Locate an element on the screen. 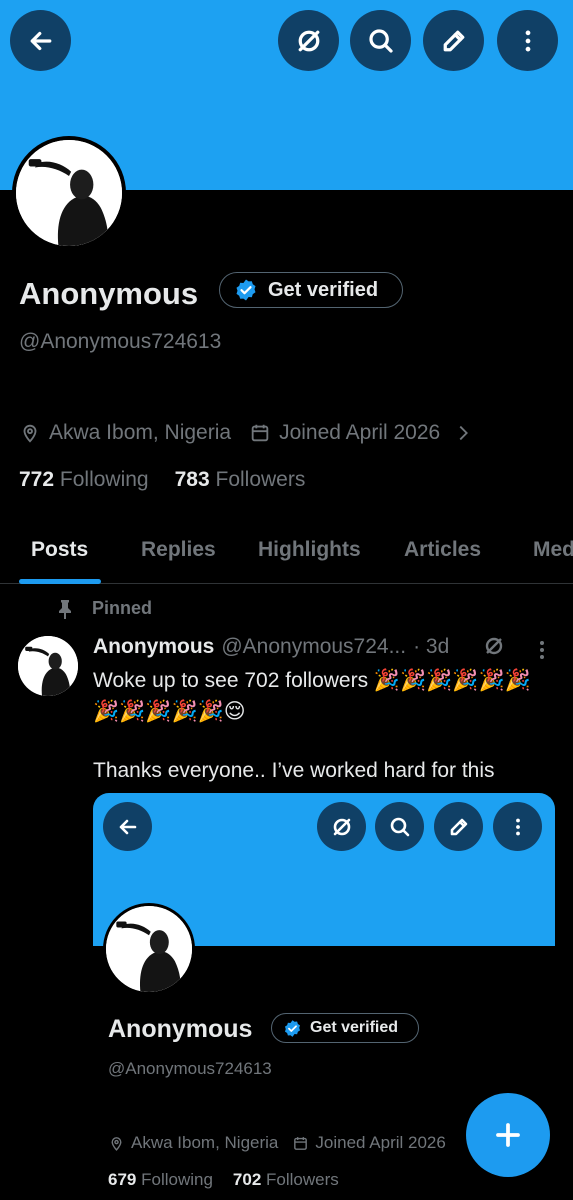 The width and height of the screenshot is (573, 1200). more-button is located at coordinates (527, 40).